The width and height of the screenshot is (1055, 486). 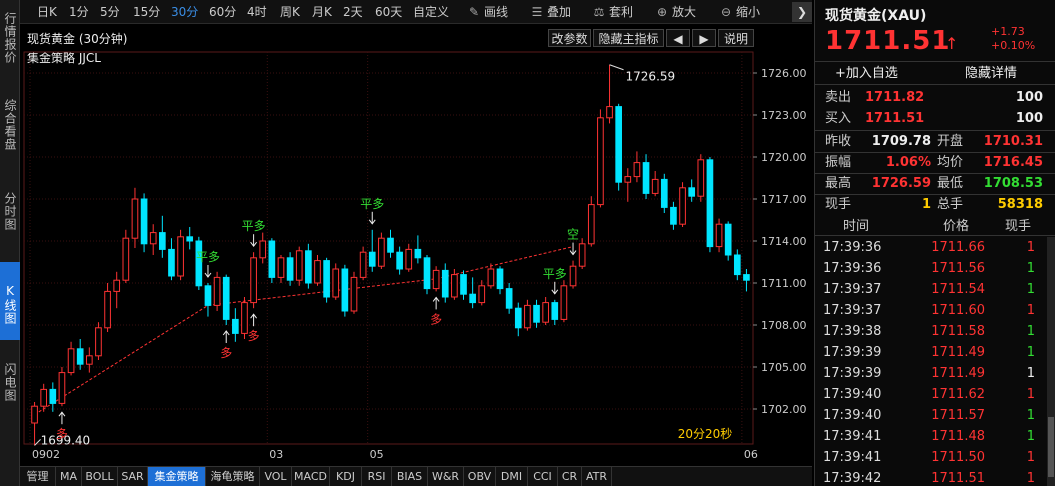 I want to click on signal-label: 空, so click(x=573, y=235).